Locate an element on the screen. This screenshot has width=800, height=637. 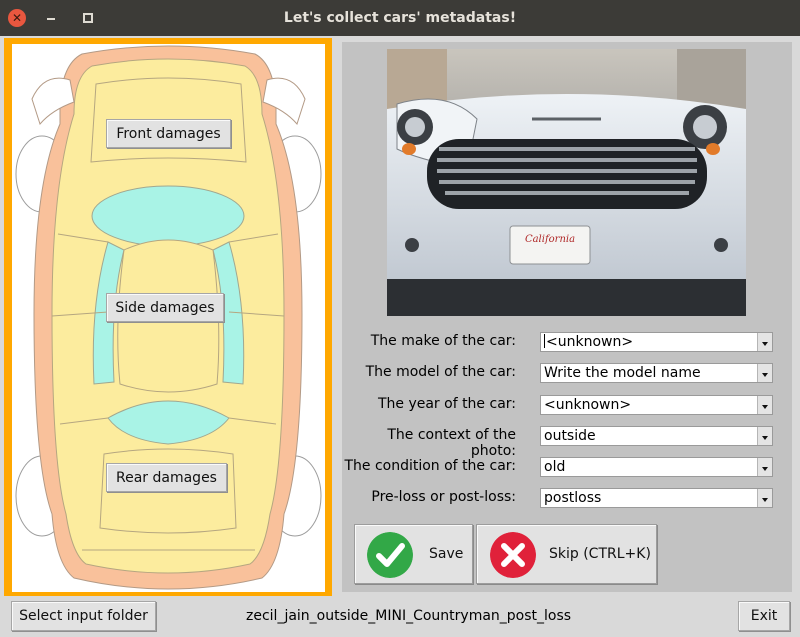
loss-value: postloss is located at coordinates (573, 498).